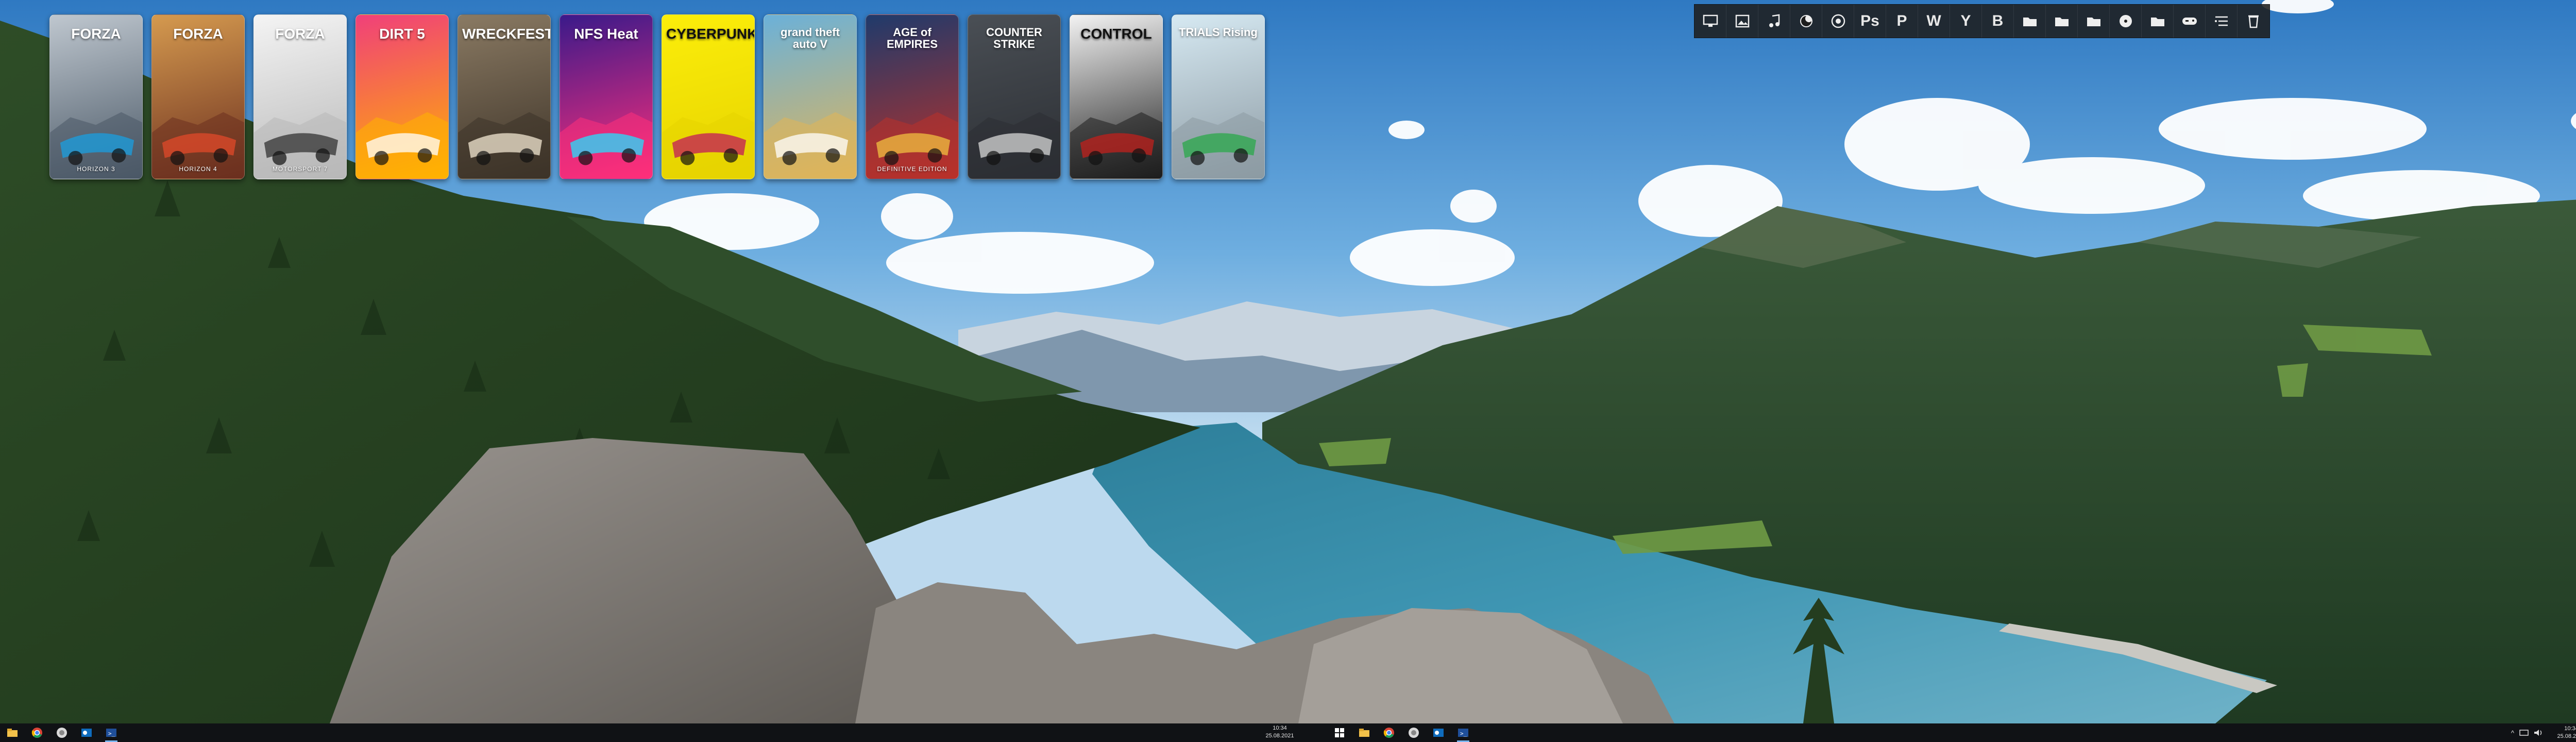  I want to click on volume-icon, so click(2538, 732).